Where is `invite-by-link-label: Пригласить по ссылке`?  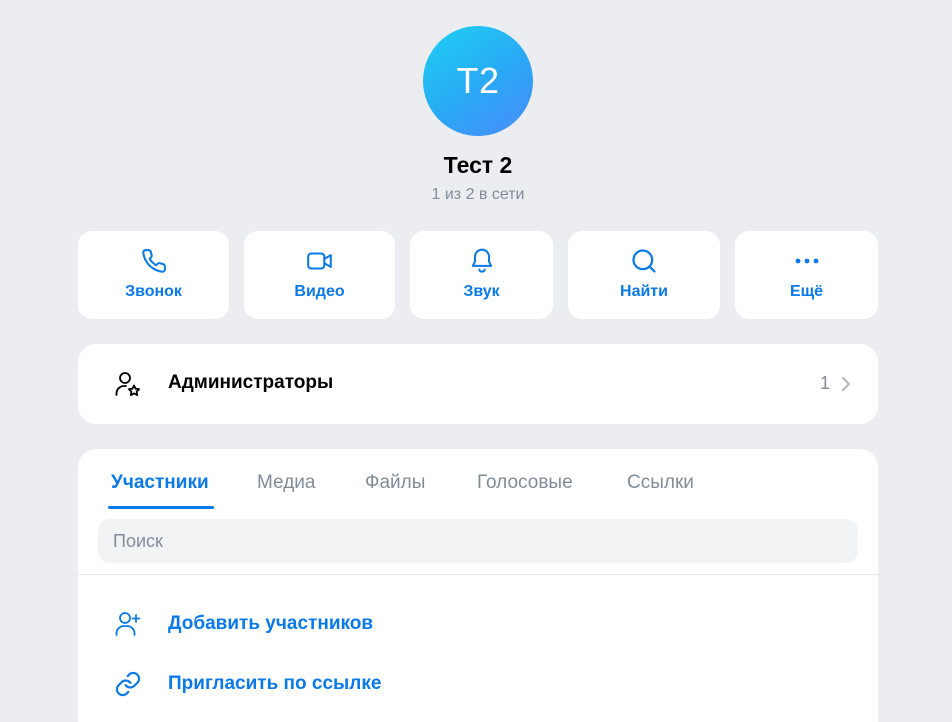 invite-by-link-label: Пригласить по ссылке is located at coordinates (275, 683).